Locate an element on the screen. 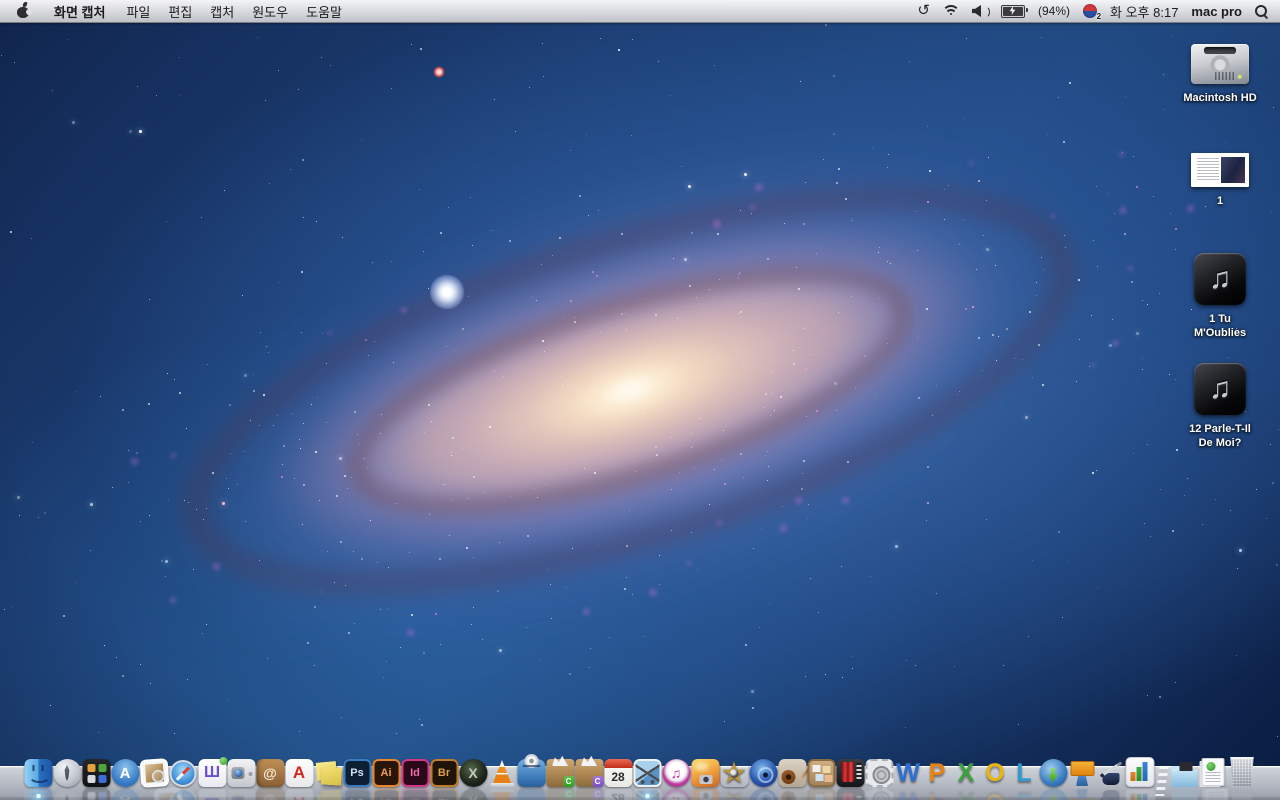 This screenshot has width=1280, height=800. dashboard-icon is located at coordinates (96, 773).